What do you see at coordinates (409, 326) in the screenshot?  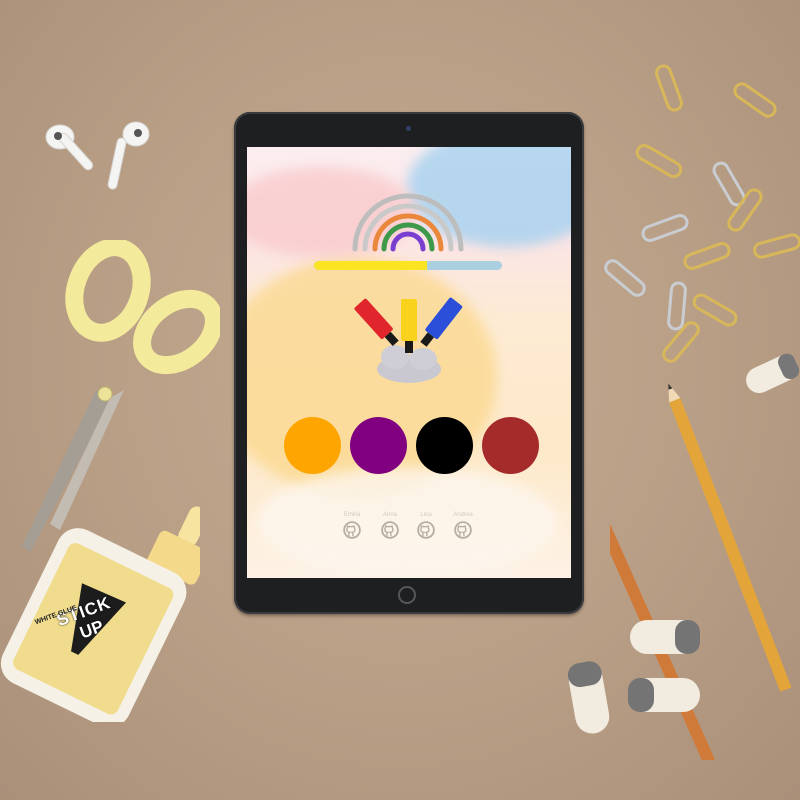 I see `yellow-paint-tube-icon` at bounding box center [409, 326].